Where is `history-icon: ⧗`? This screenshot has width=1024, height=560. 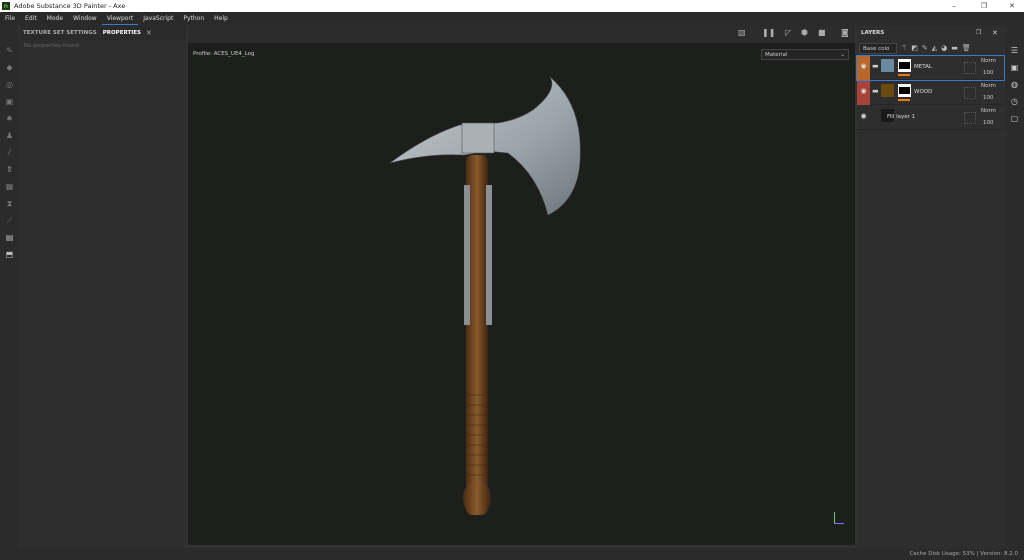
history-icon: ⧗ is located at coordinates (9, 203).